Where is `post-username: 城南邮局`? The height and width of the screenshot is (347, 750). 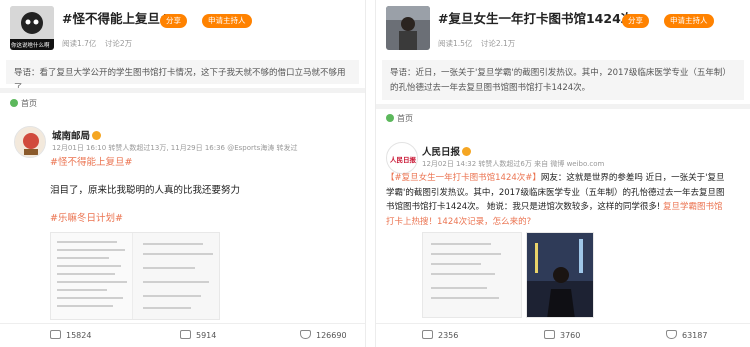
post-username: 城南邮局 is located at coordinates (77, 135).